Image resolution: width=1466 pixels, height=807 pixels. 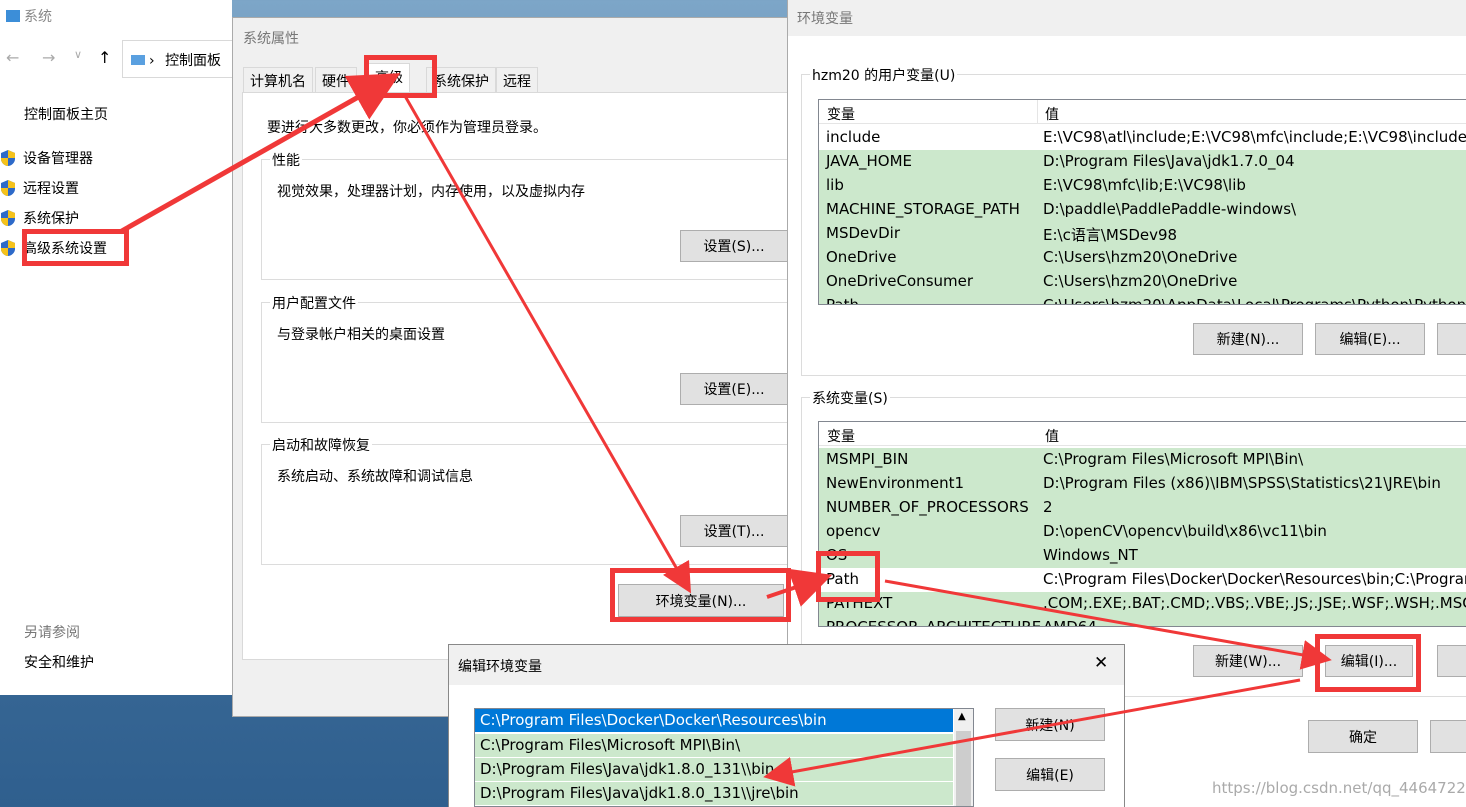 What do you see at coordinates (1142, 282) in the screenshot?
I see `table-row: OneDriveConsumer C:\Users\hzm20\OneDrive` at bounding box center [1142, 282].